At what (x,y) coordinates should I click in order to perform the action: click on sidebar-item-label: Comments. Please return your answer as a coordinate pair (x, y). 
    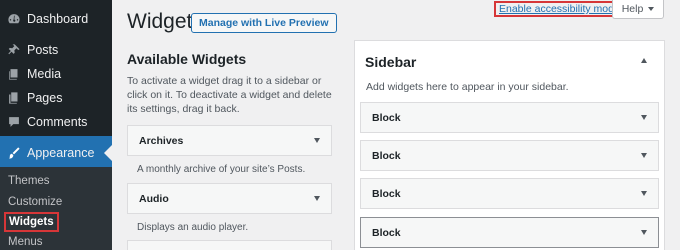
    Looking at the image, I should click on (57, 122).